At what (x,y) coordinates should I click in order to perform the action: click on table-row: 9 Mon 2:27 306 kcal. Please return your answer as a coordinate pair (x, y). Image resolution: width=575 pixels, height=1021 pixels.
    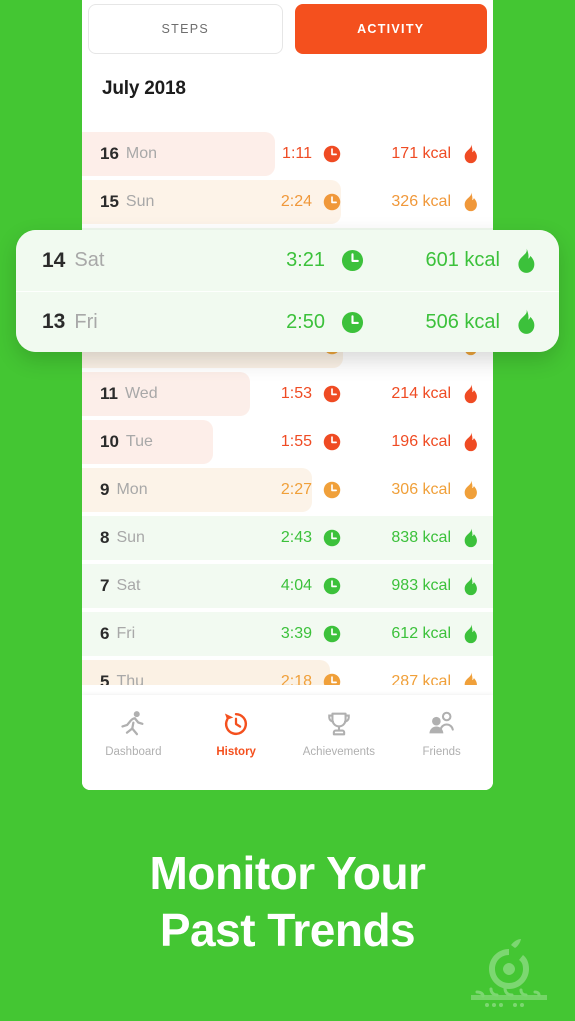
    Looking at the image, I should click on (287, 490).